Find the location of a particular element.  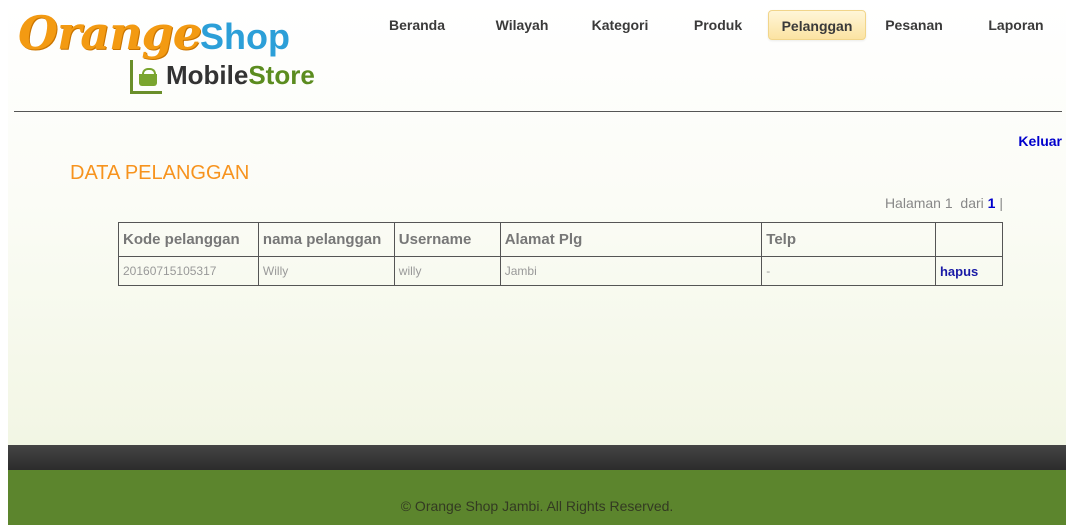

logo-shop-text: Shop is located at coordinates (245, 36).